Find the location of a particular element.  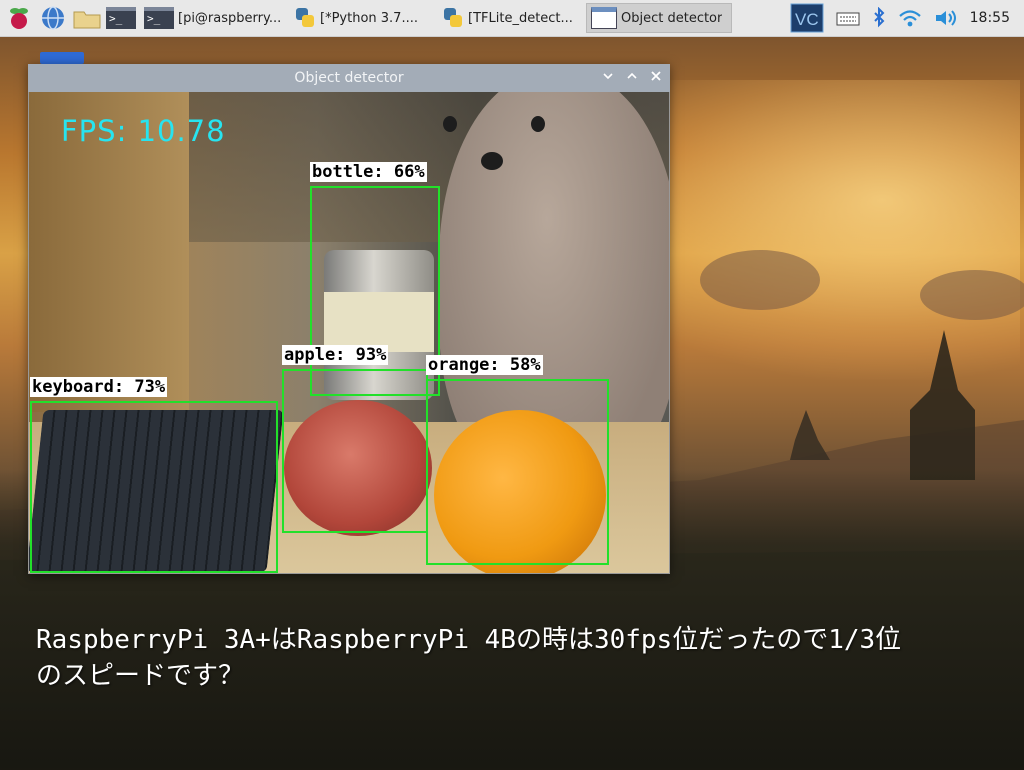

wifi-tray-button is located at coordinates (910, 18).